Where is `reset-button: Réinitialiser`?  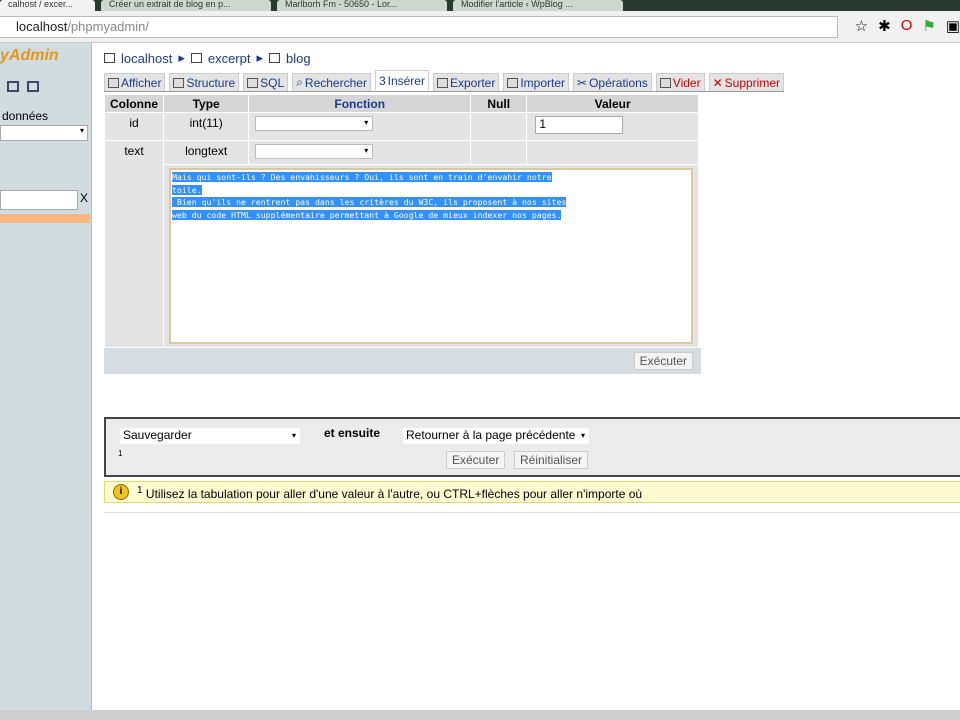
reset-button: Réinitialiser is located at coordinates (551, 460).